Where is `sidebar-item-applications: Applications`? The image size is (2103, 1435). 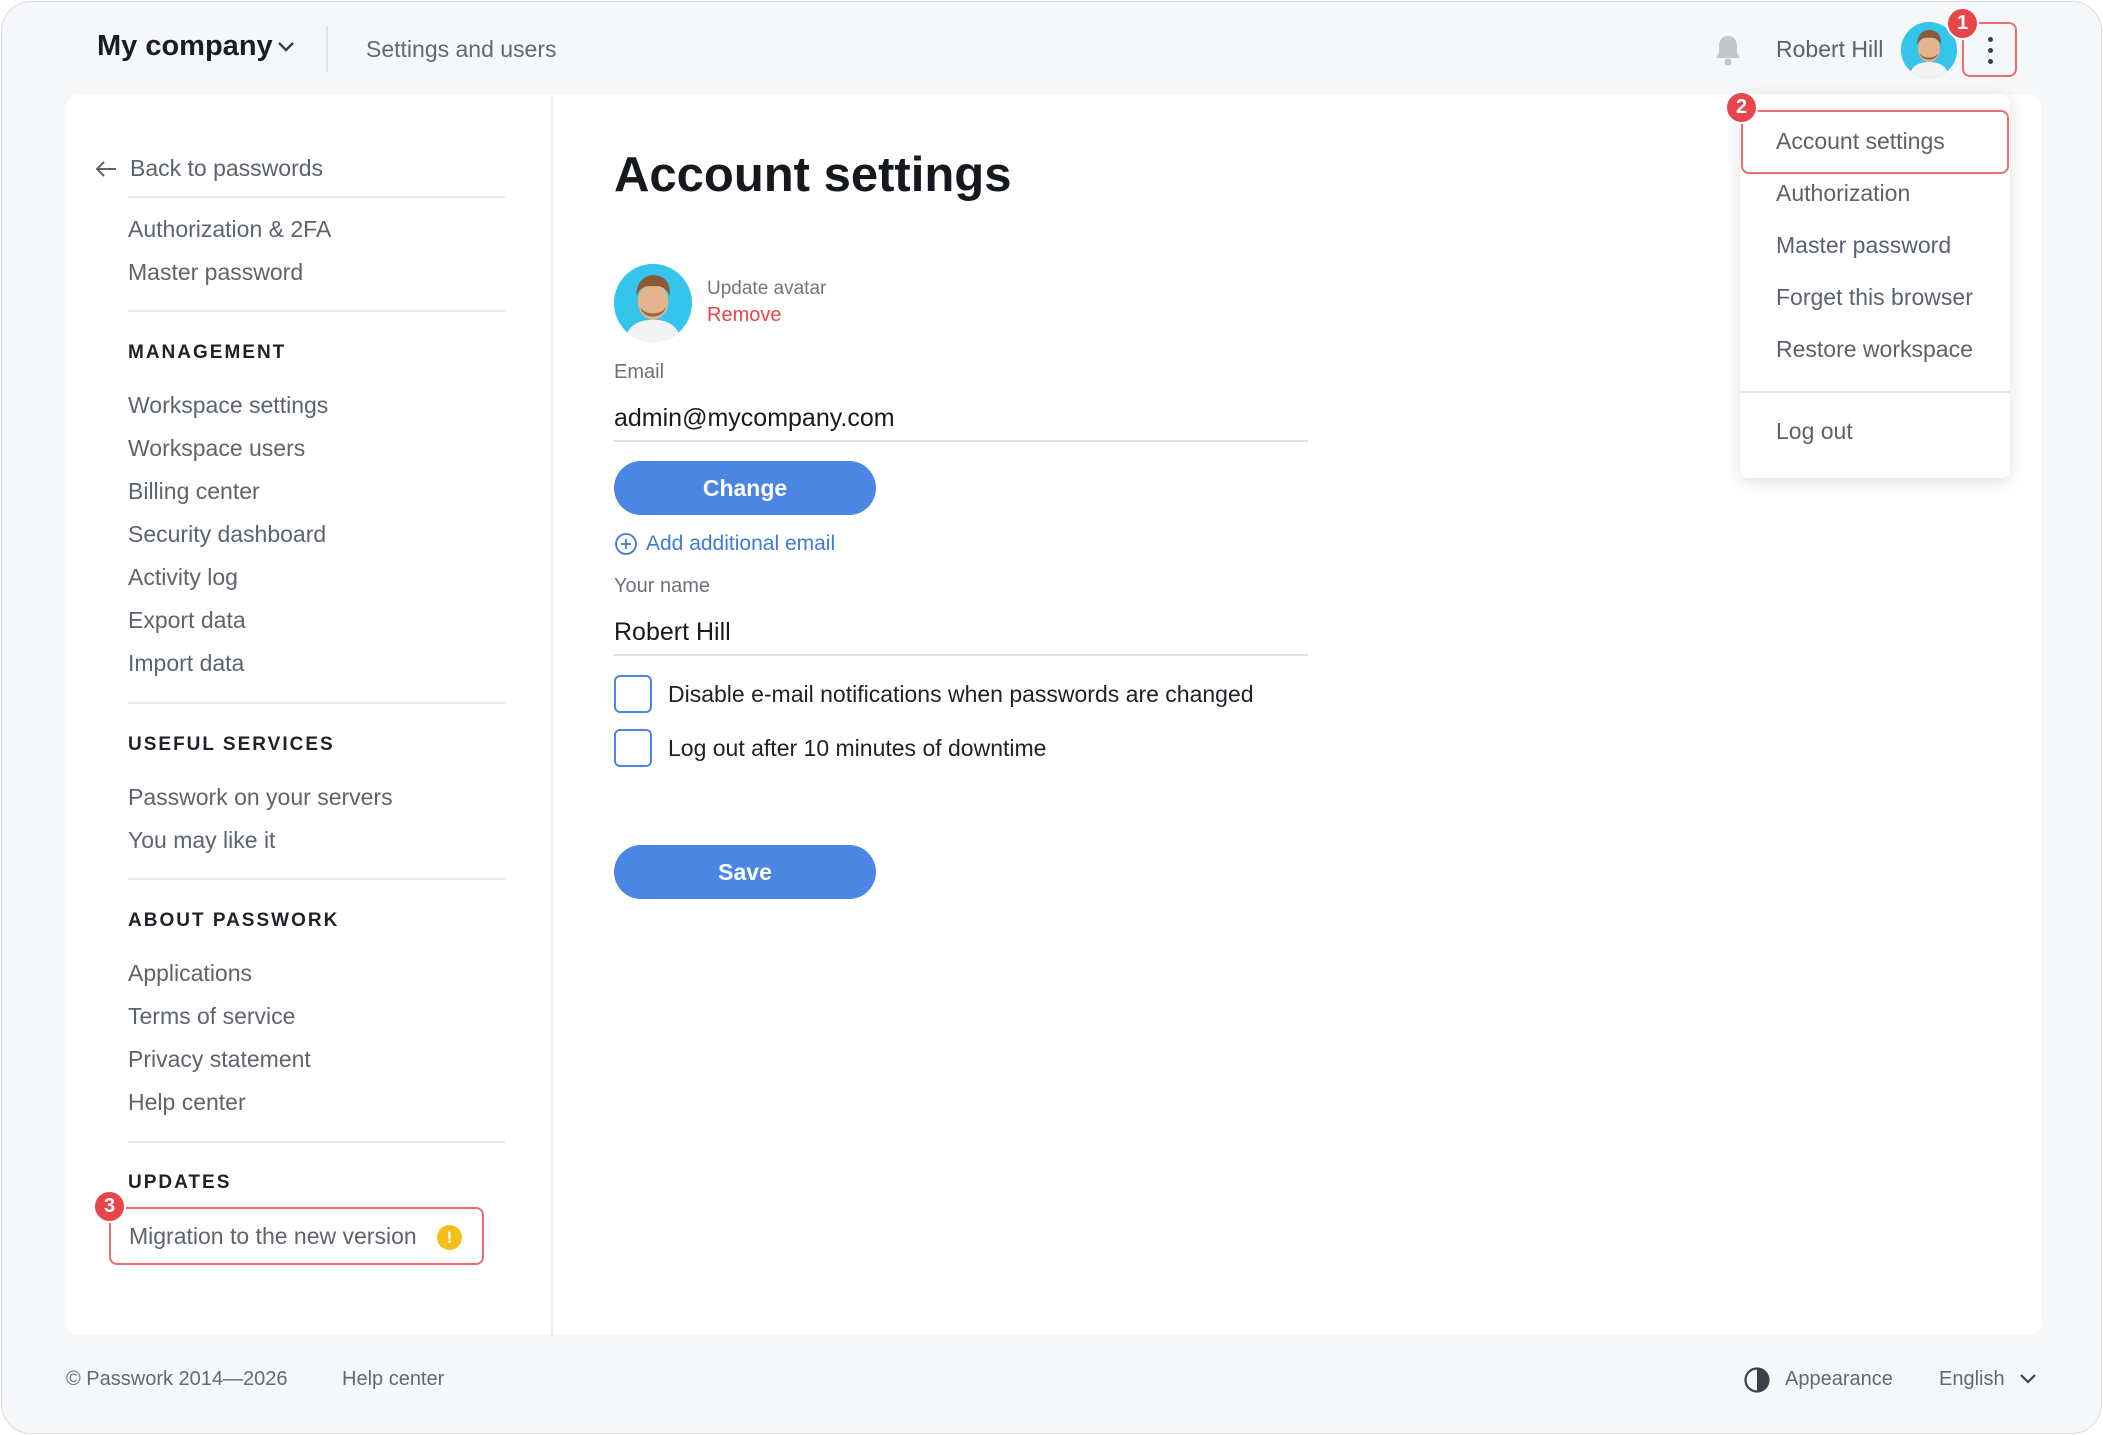 sidebar-item-applications: Applications is located at coordinates (190, 973).